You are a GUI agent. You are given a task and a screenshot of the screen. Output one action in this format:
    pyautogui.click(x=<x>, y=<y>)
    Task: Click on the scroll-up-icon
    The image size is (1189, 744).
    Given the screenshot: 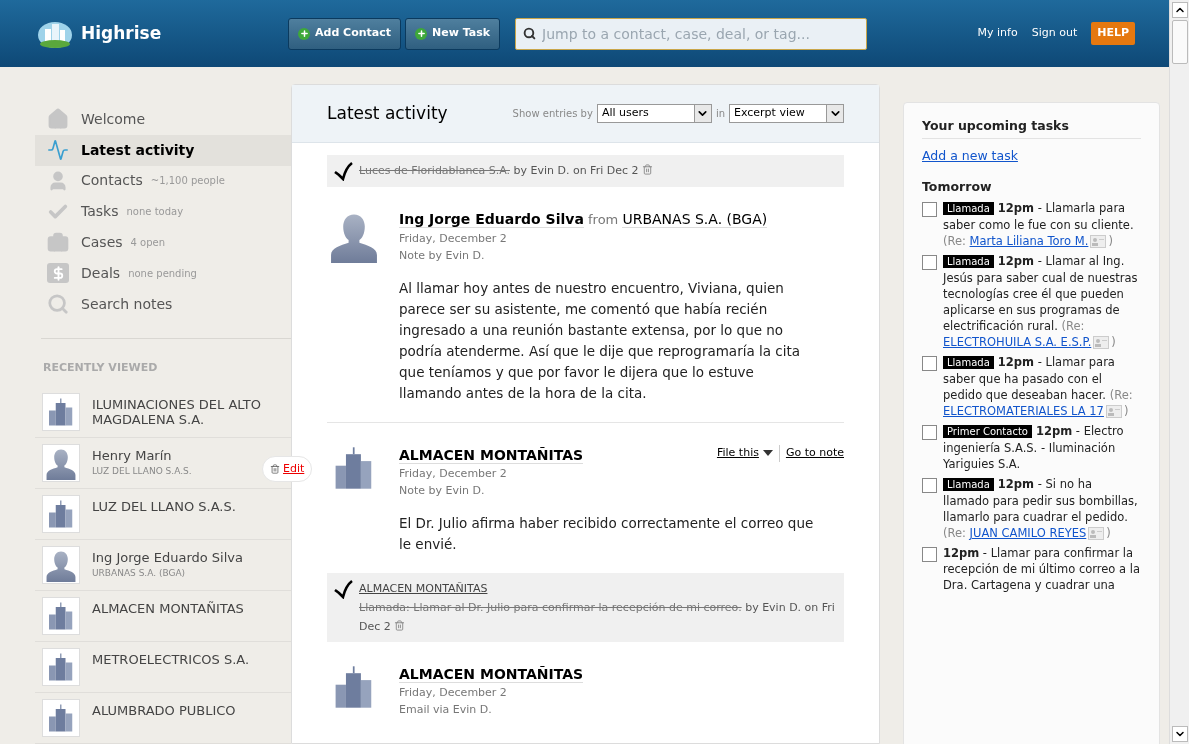 What is the action you would take?
    pyautogui.click(x=1179, y=10)
    